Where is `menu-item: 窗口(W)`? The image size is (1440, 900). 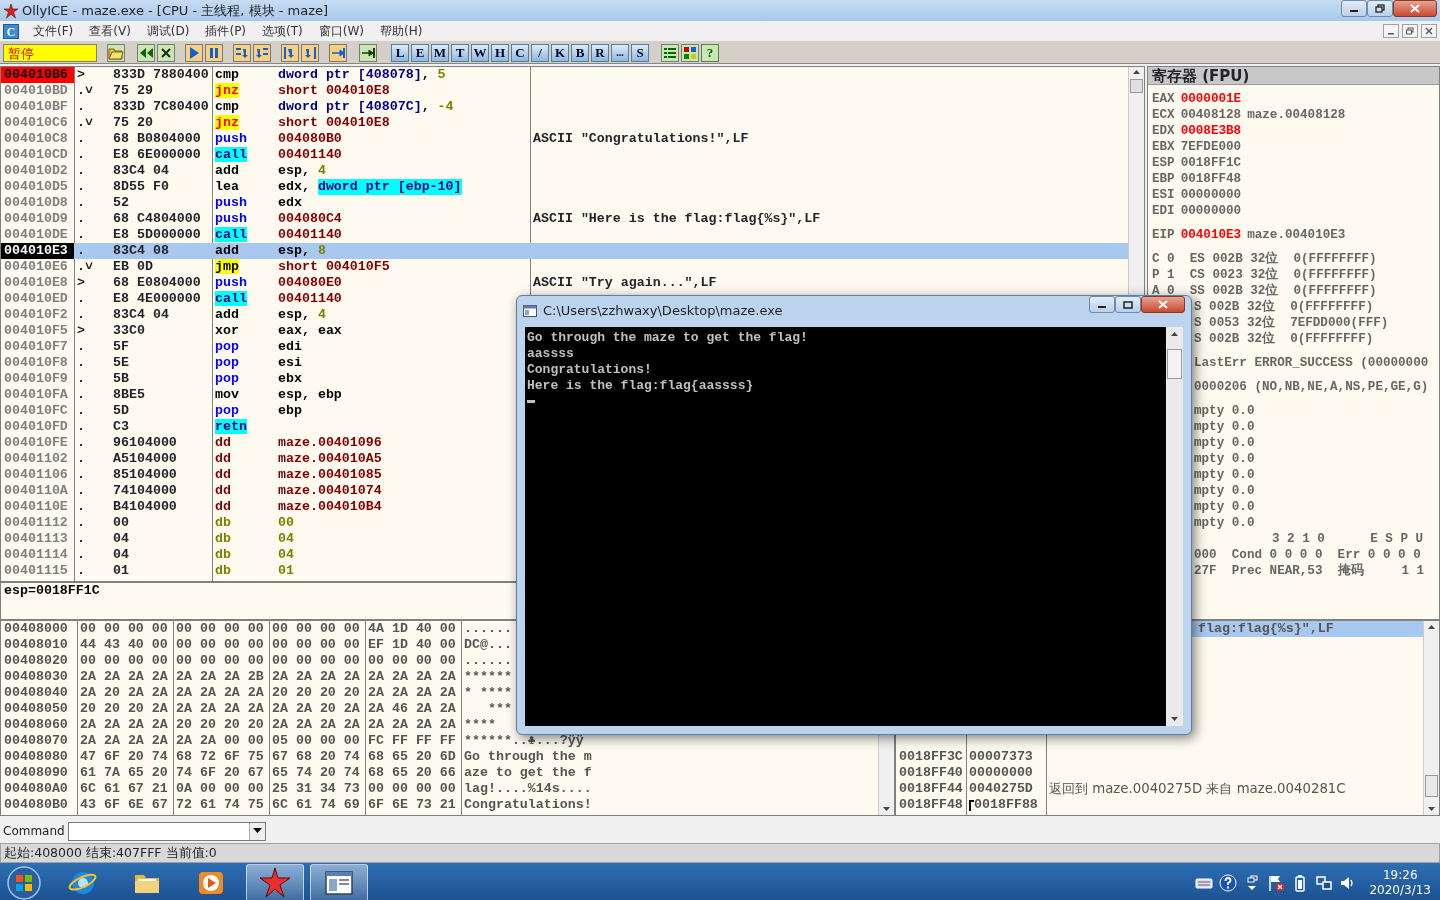 menu-item: 窗口(W) is located at coordinates (341, 31).